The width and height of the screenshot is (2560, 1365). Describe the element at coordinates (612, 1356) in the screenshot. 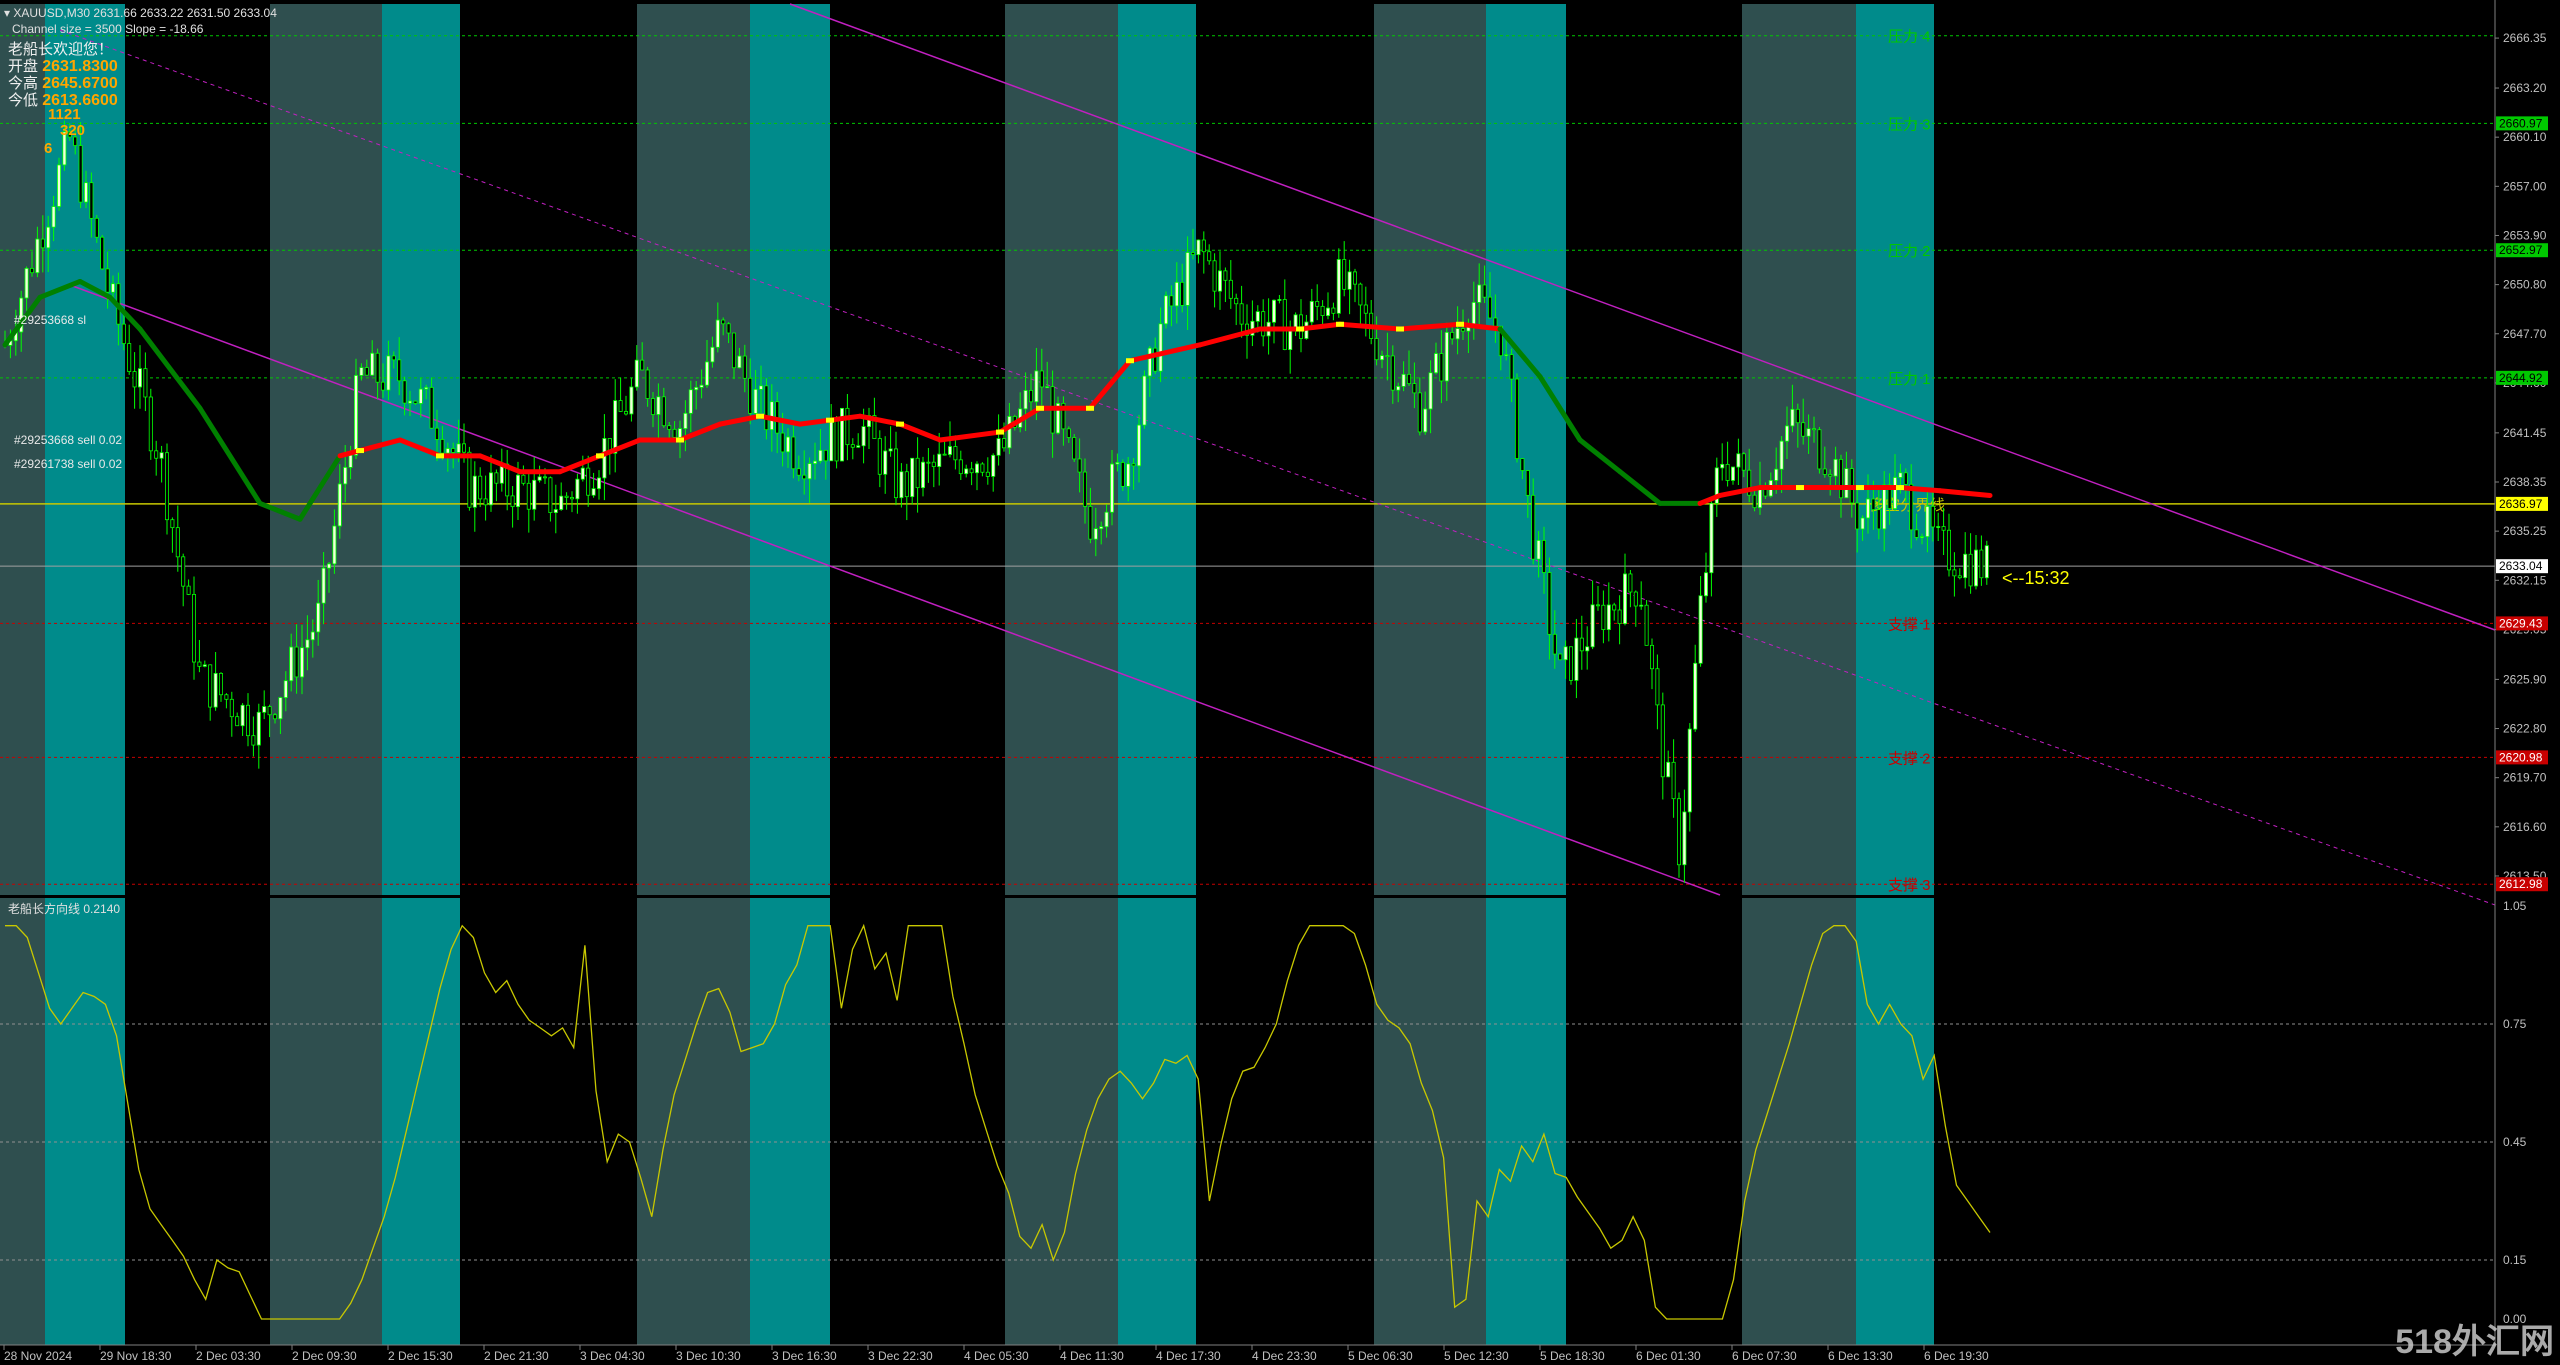

I see `time-tick-label-6: 3 Dec 04:30` at that location.